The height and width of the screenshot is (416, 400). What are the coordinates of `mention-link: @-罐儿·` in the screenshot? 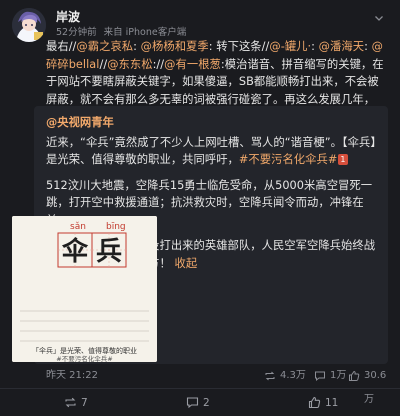 It's located at (290, 46).